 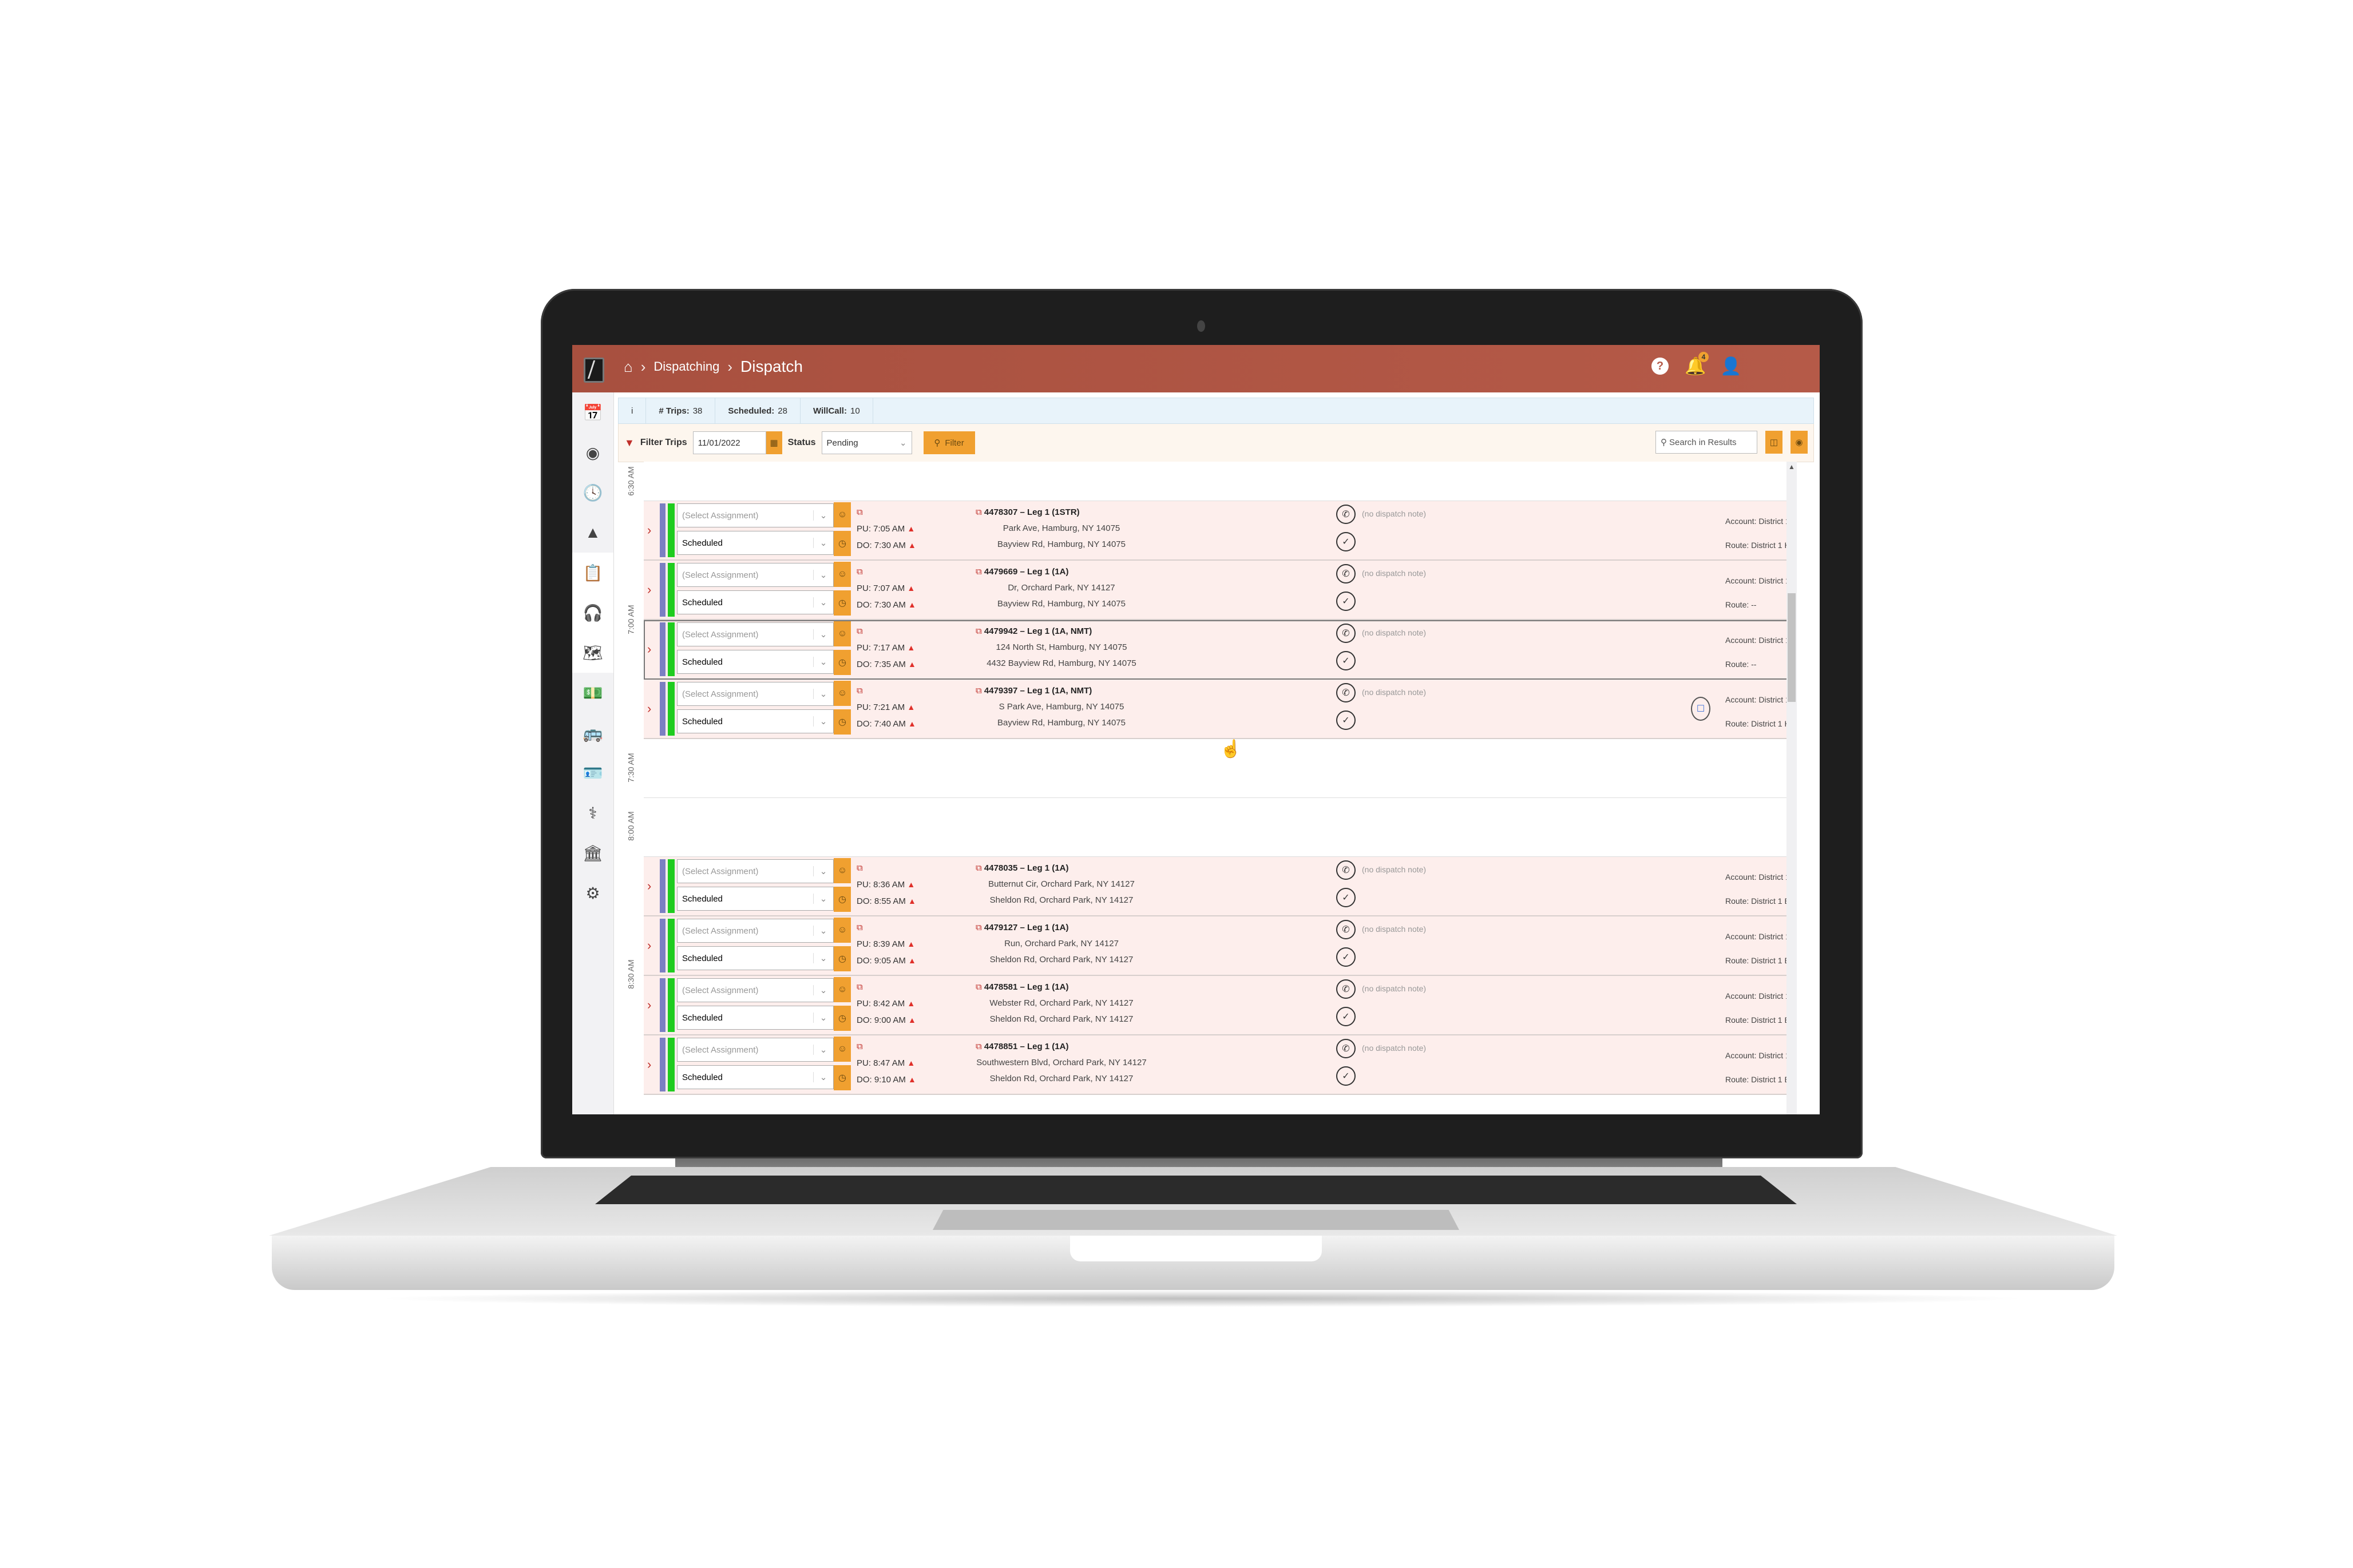 I want to click on bell-icon: 🔔 4, so click(x=1697, y=364).